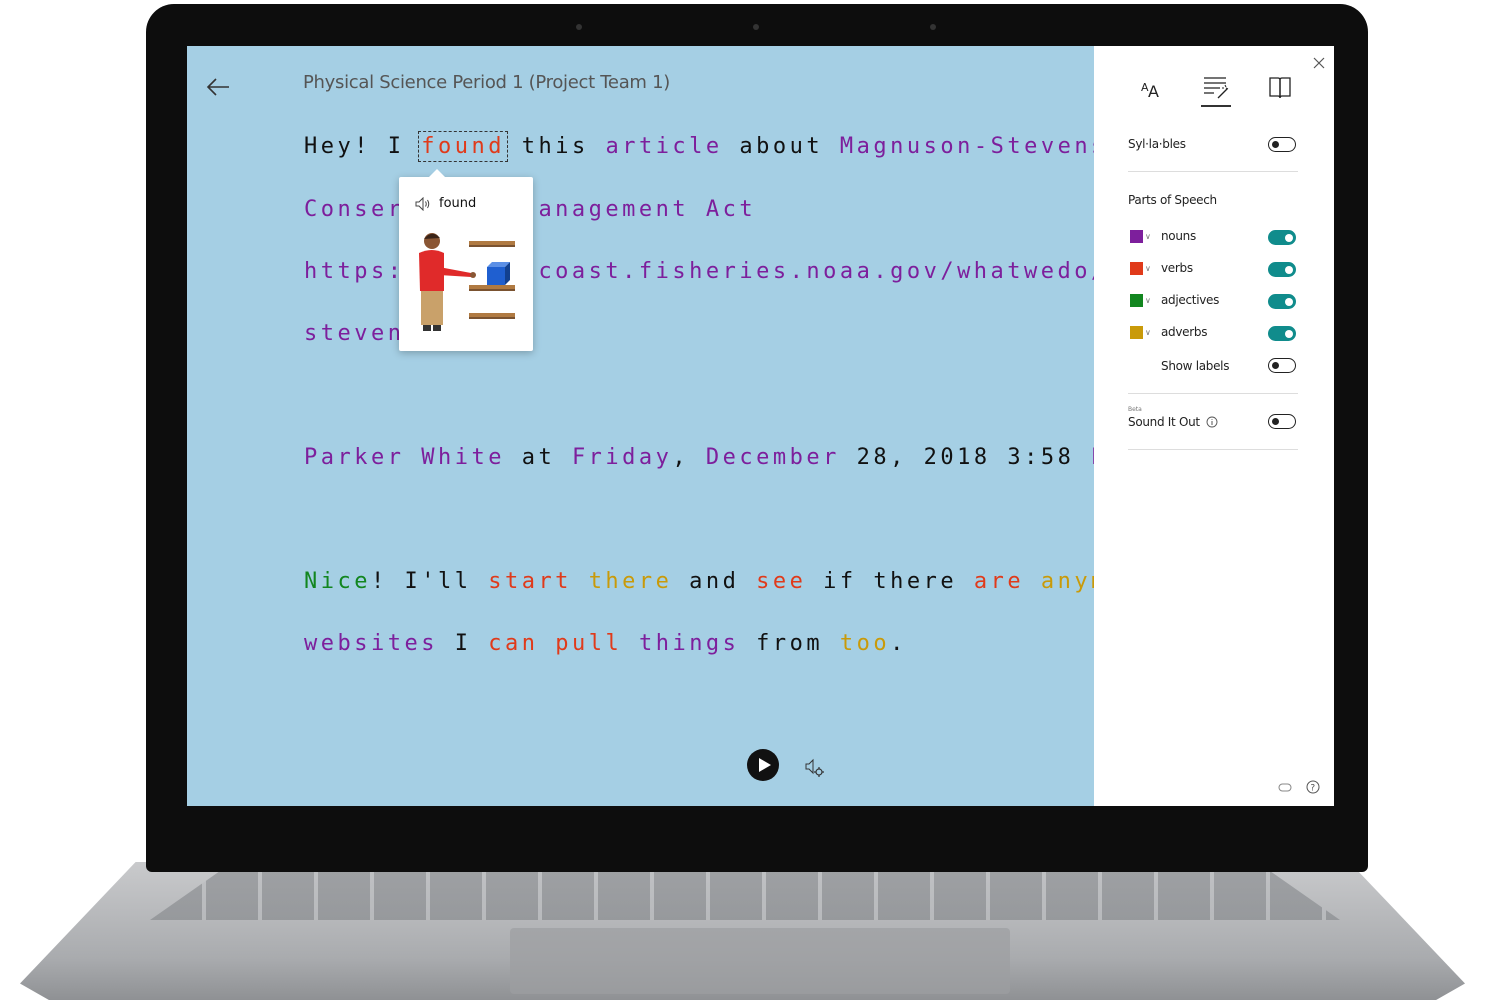 The height and width of the screenshot is (1004, 1485). What do you see at coordinates (889, 581) in the screenshot?
I see `word: if there` at bounding box center [889, 581].